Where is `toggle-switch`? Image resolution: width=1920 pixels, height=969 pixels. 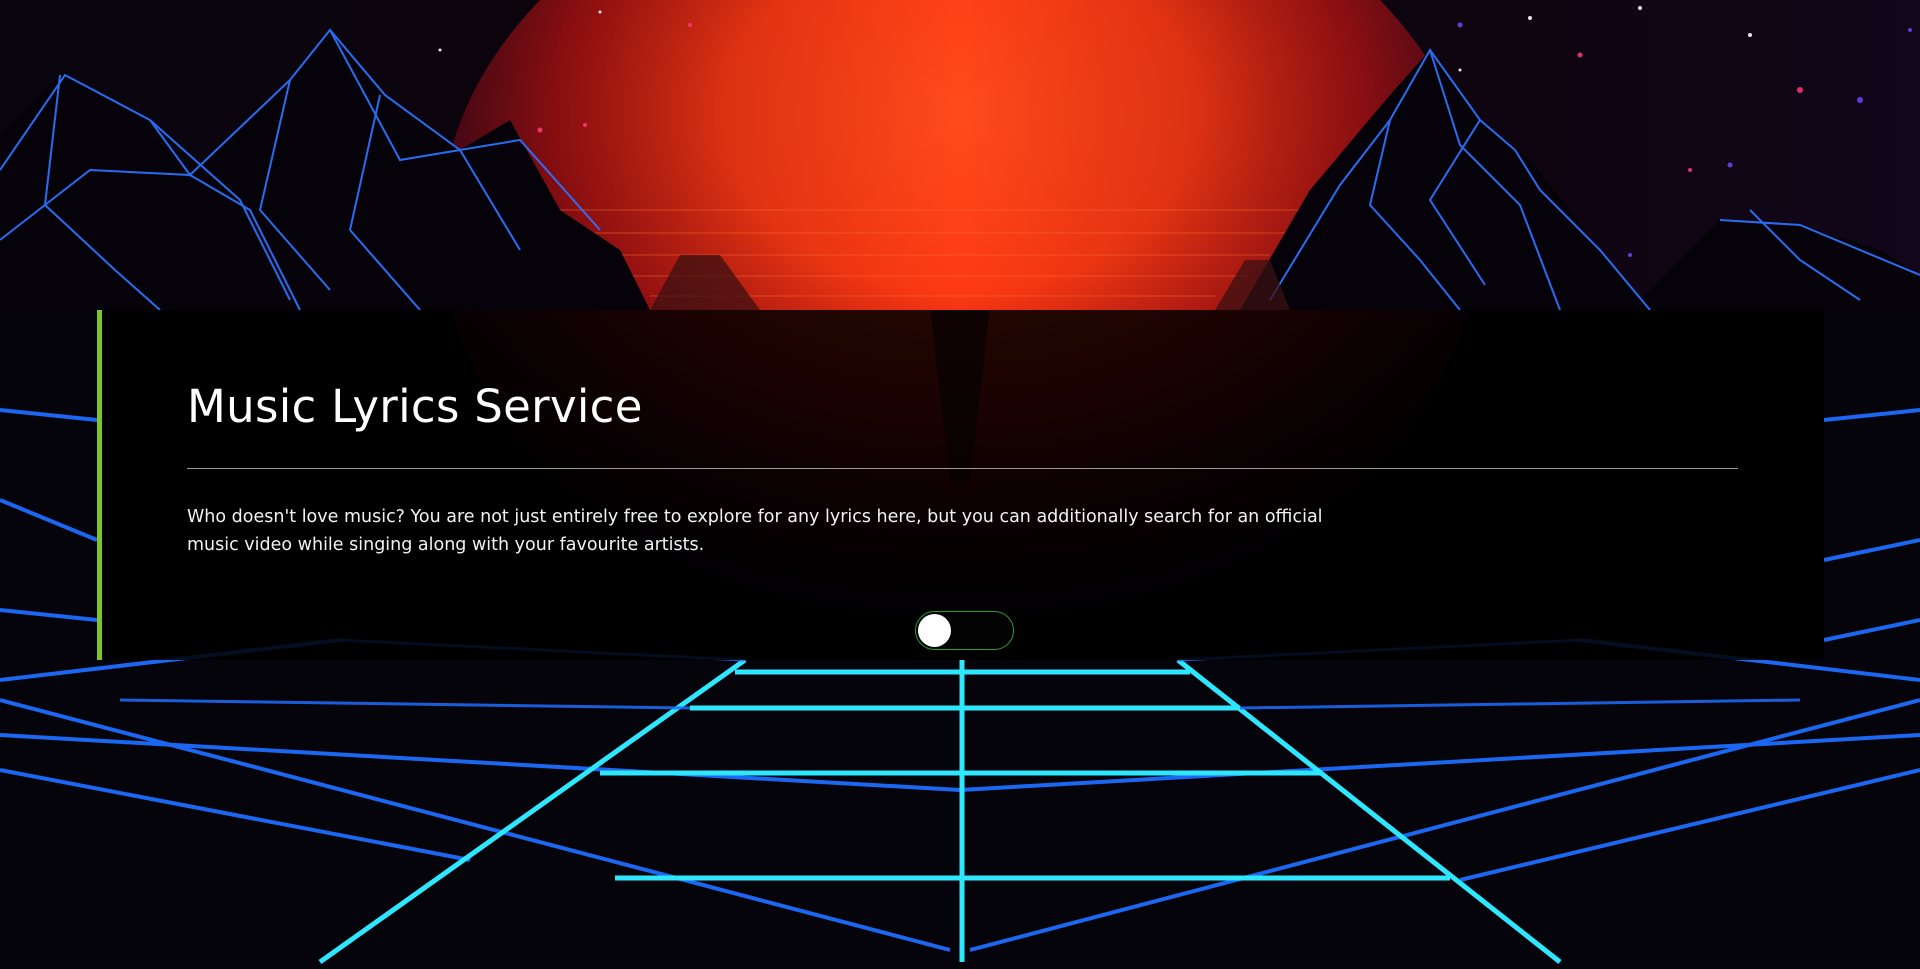 toggle-switch is located at coordinates (964, 630).